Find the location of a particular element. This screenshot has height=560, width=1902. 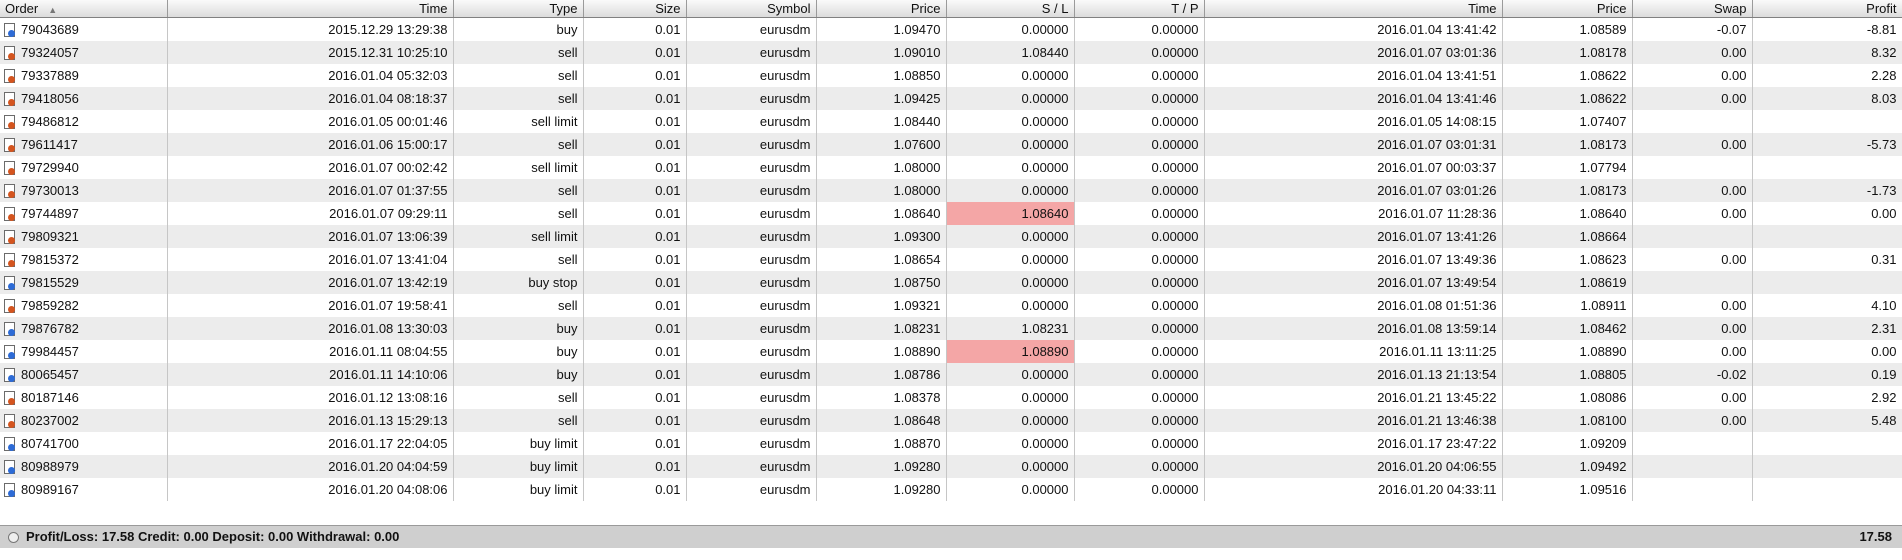

close-time-cell: 2016.01.17 23:47:22 is located at coordinates (1353, 443).